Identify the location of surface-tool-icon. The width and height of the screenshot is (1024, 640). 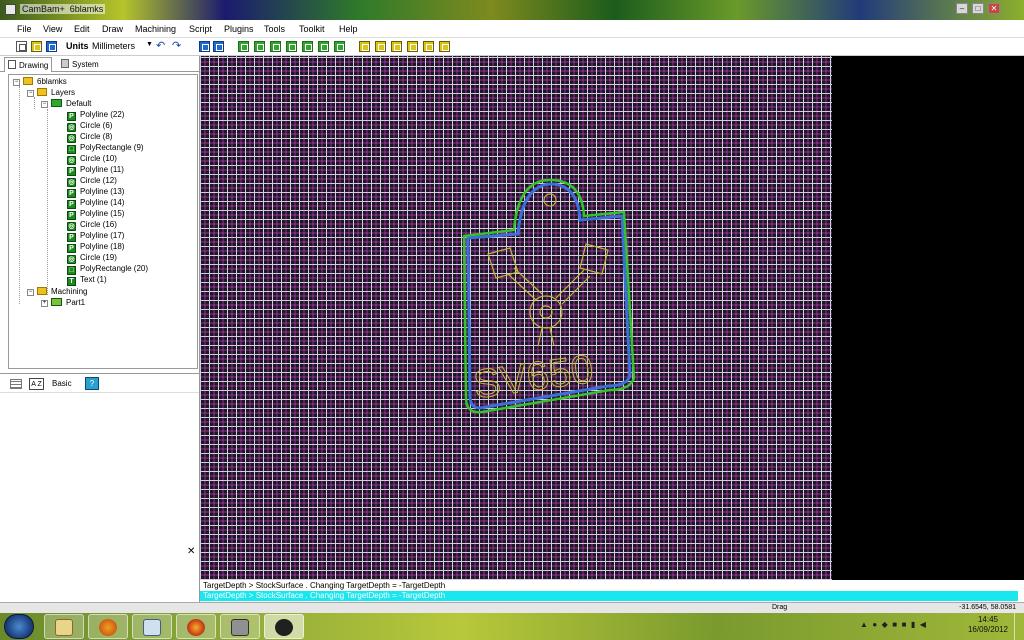
(339, 46).